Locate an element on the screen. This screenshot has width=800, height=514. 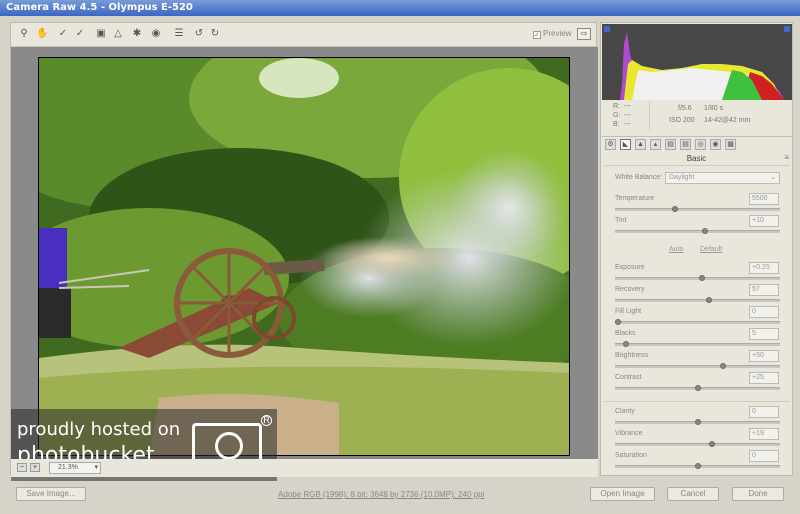
retouch-tool-icon: ✱ is located at coordinates (137, 34).